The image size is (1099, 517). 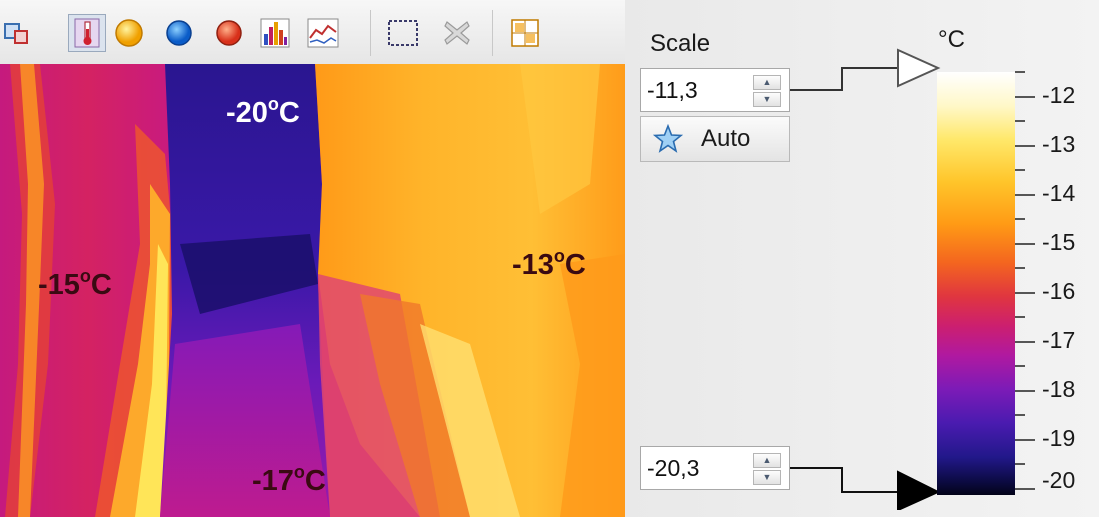 I want to click on temp-label-top: -20oC, so click(x=263, y=112).